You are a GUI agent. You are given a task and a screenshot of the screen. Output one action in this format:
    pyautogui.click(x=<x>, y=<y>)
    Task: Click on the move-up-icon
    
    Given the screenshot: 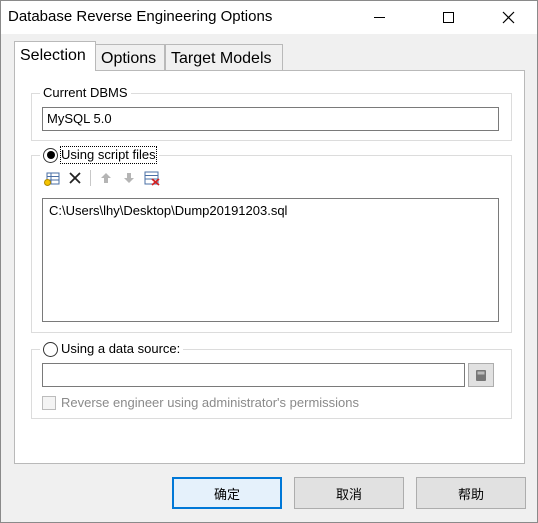 What is the action you would take?
    pyautogui.click(x=106, y=178)
    